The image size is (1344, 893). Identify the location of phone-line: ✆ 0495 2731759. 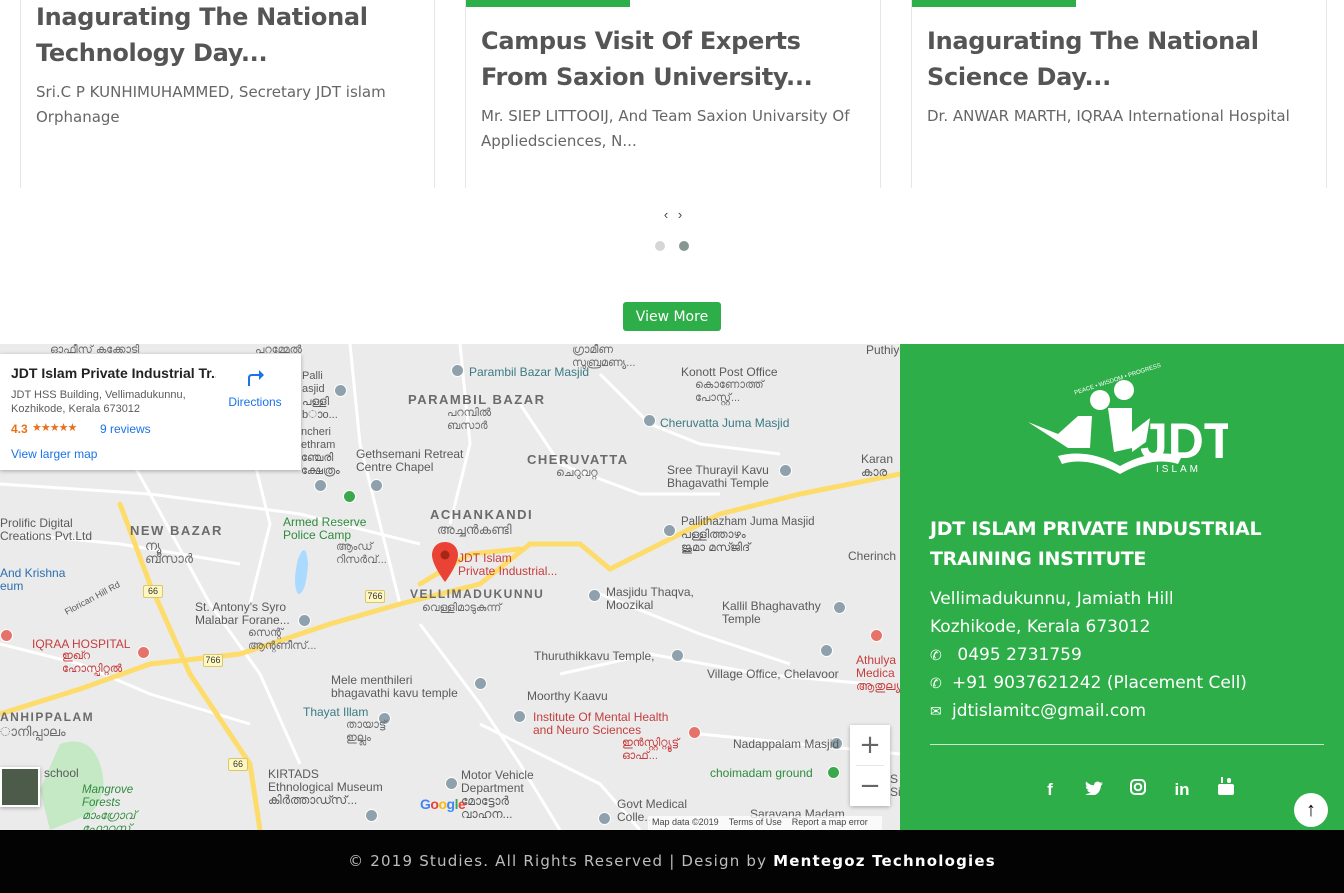
(1006, 655).